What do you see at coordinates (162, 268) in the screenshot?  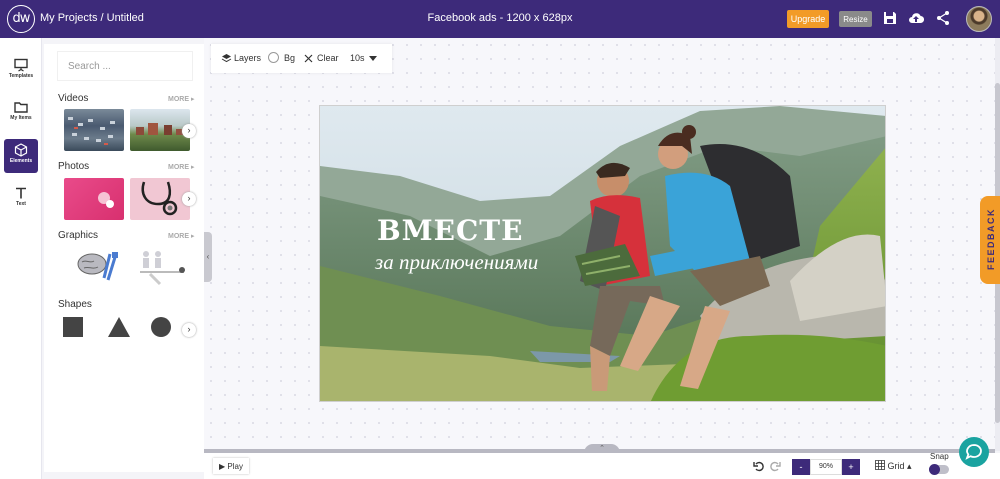 I see `people-scale-graphic` at bounding box center [162, 268].